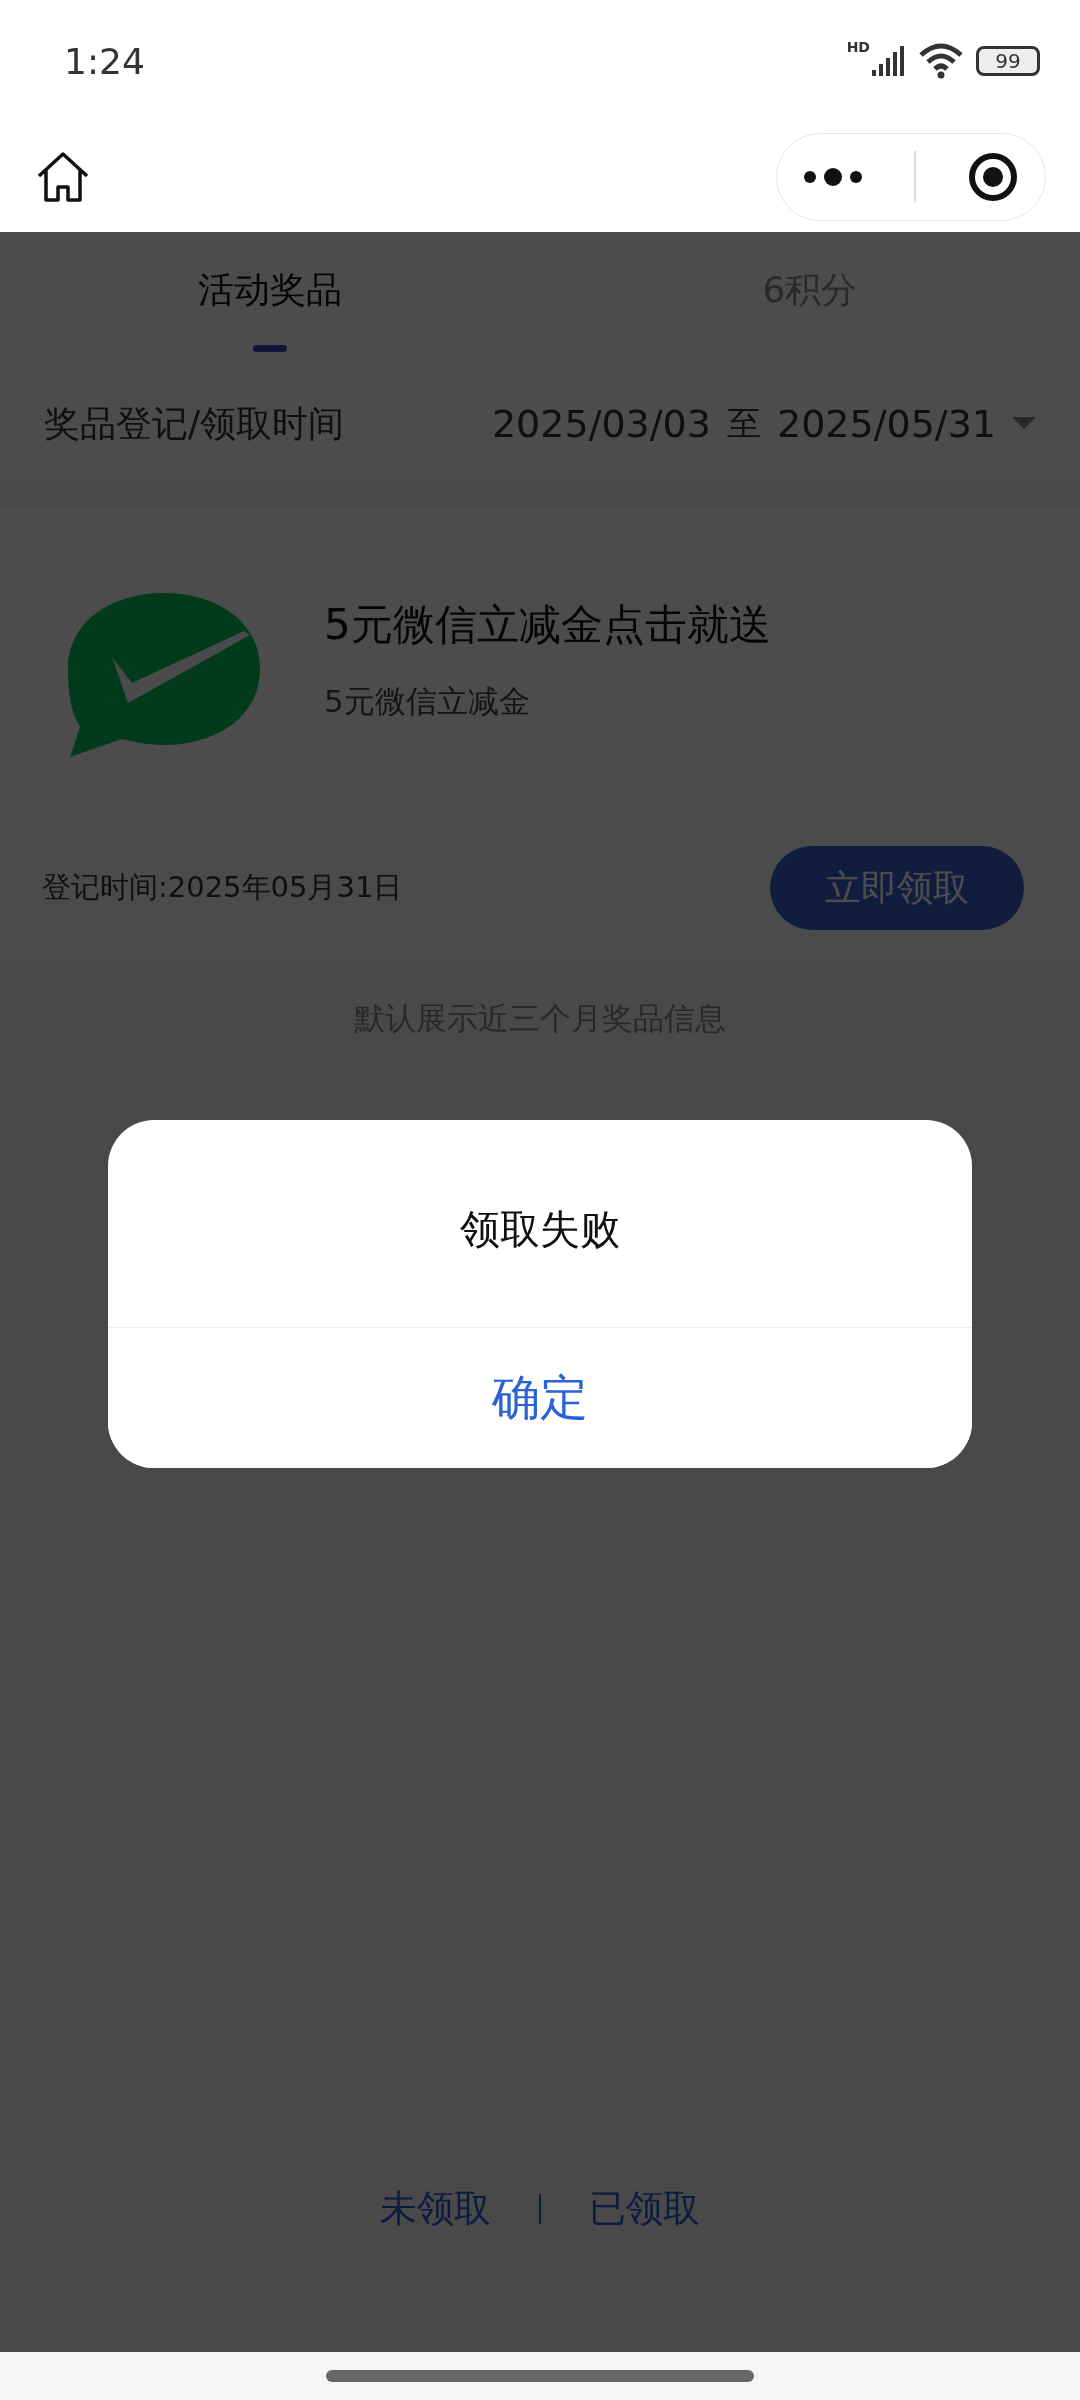  I want to click on more-icon, so click(832, 177).